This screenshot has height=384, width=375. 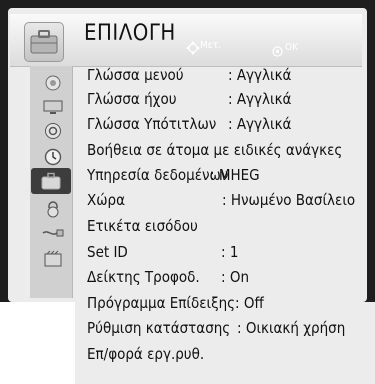 What do you see at coordinates (53, 209) in the screenshot?
I see `lock-icon` at bounding box center [53, 209].